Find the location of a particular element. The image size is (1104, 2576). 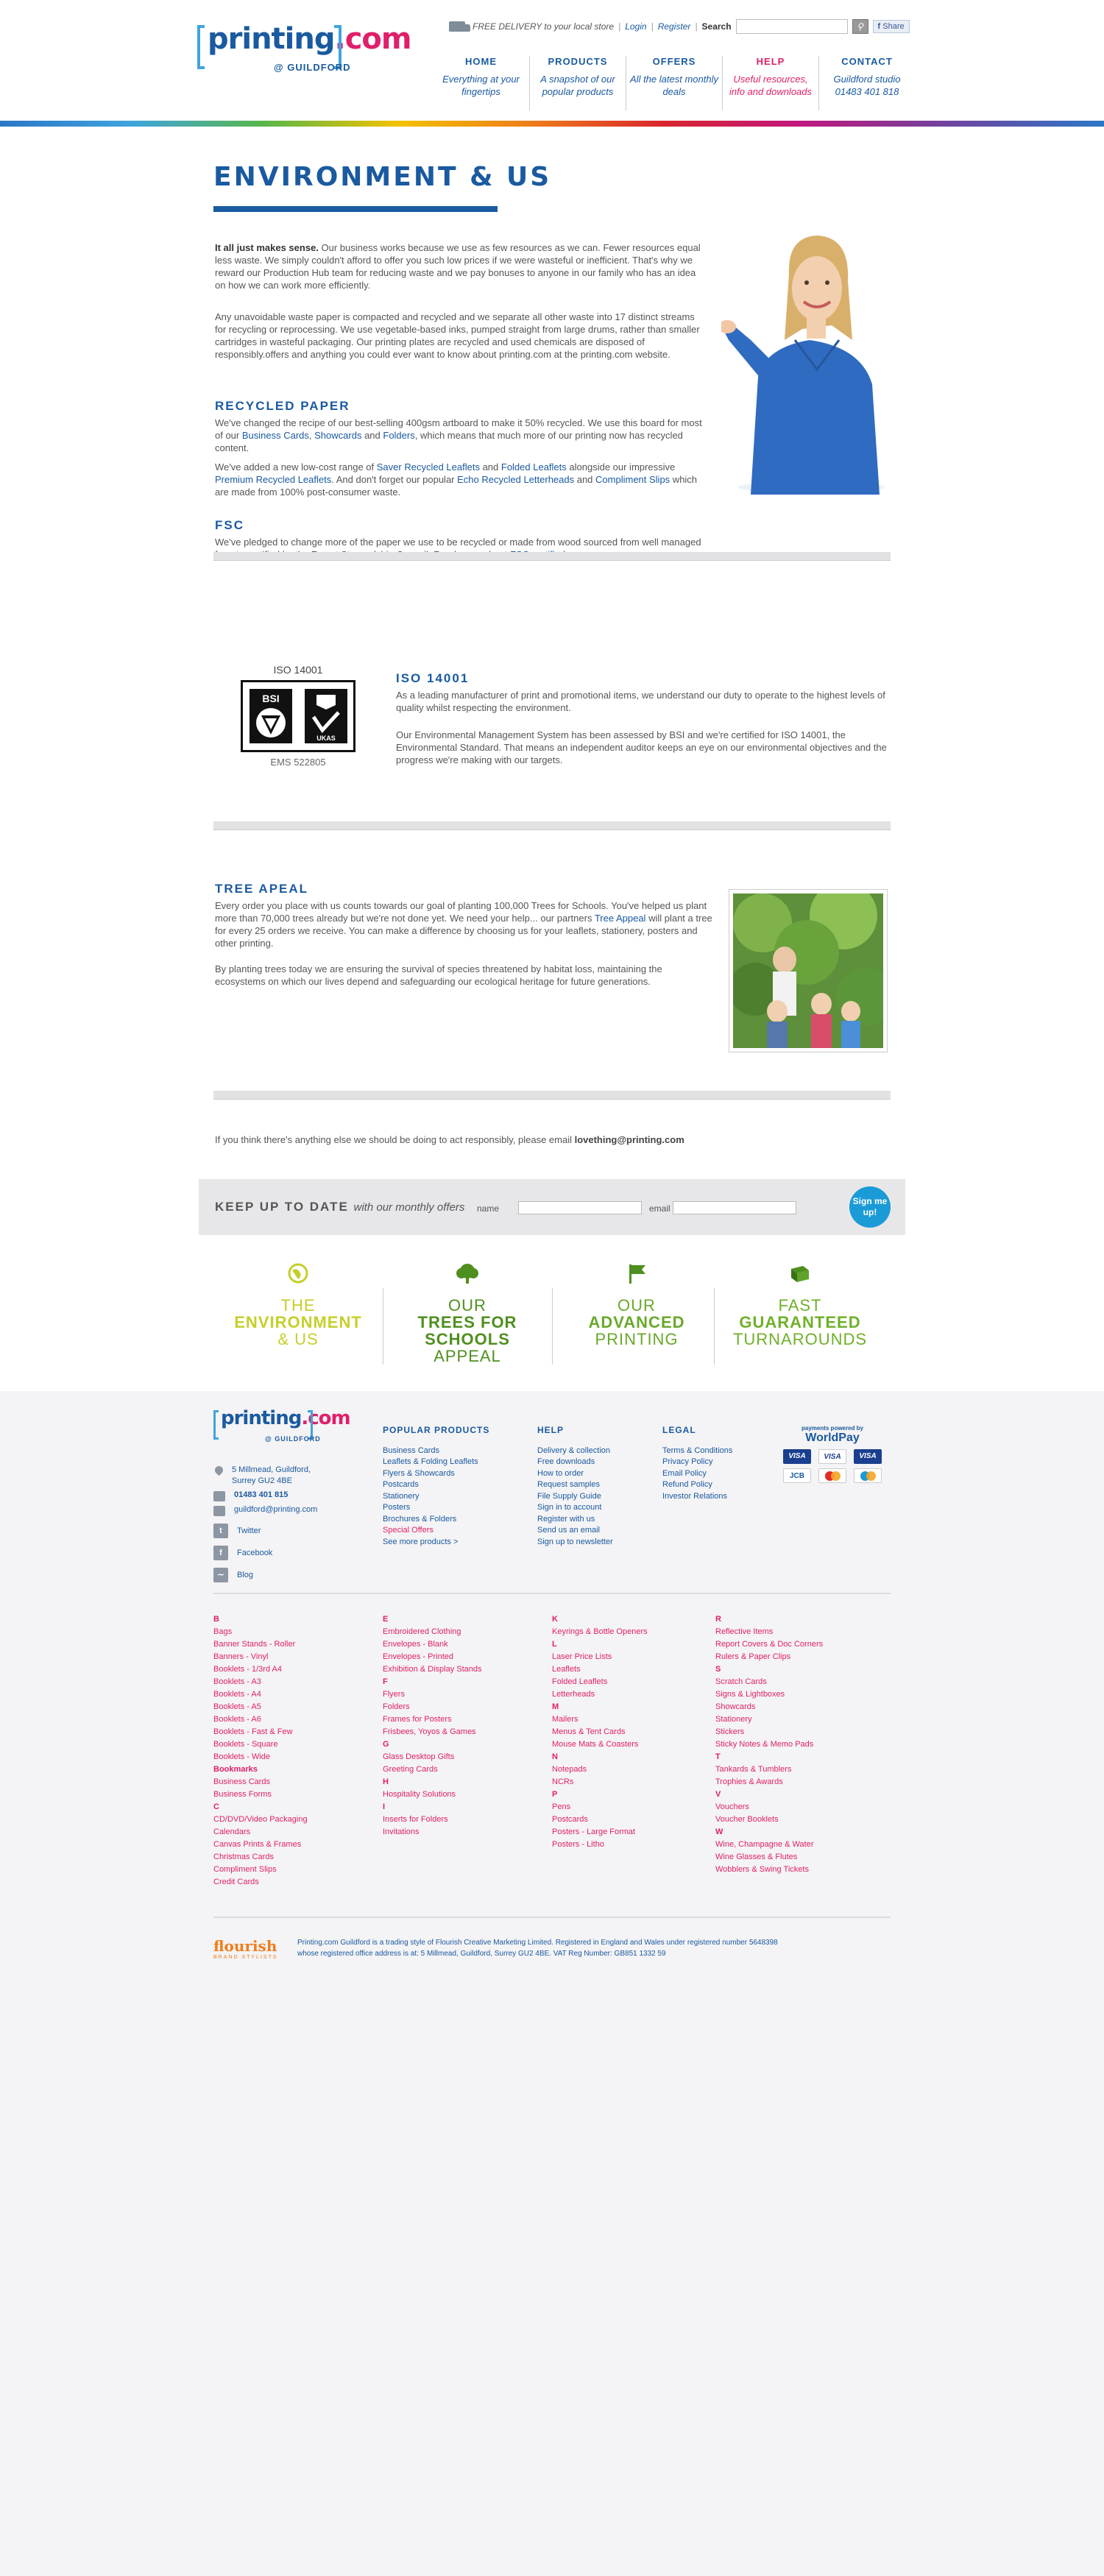

footer-logo: printing.com @ GUILDFORD is located at coordinates (282, 1428).